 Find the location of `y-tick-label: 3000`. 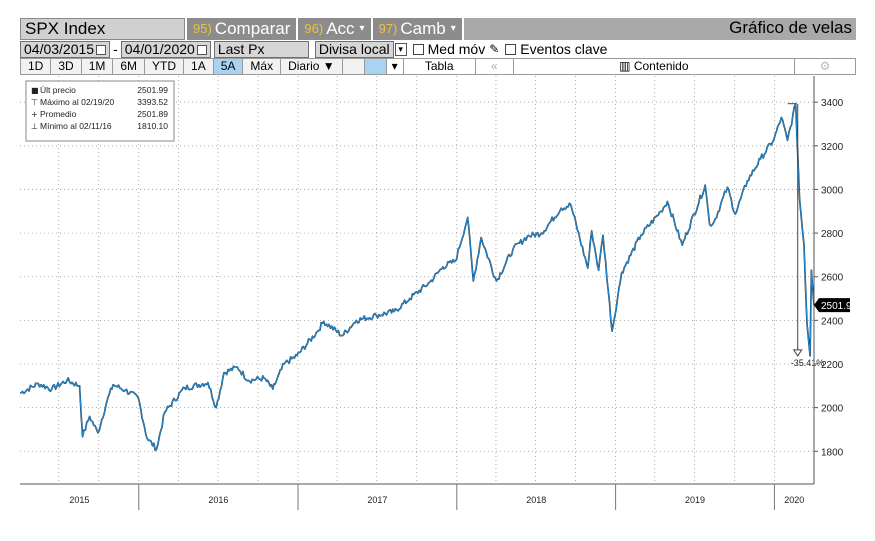

y-tick-label: 3000 is located at coordinates (832, 190).